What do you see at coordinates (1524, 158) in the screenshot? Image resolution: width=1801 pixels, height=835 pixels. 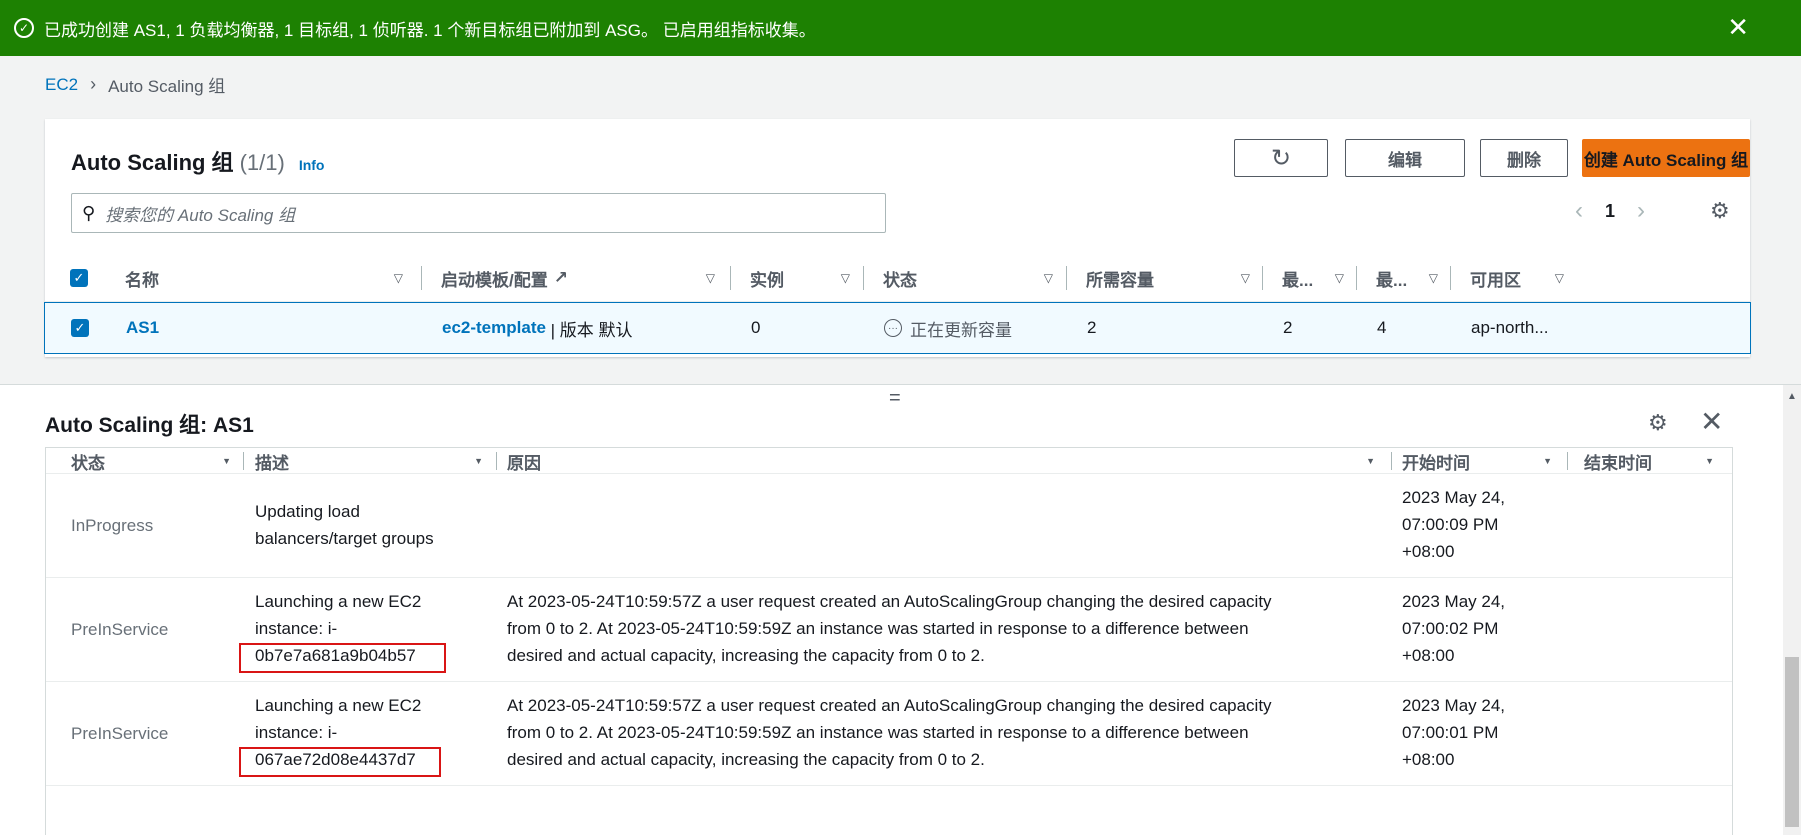 I see `delete-button: 删除` at bounding box center [1524, 158].